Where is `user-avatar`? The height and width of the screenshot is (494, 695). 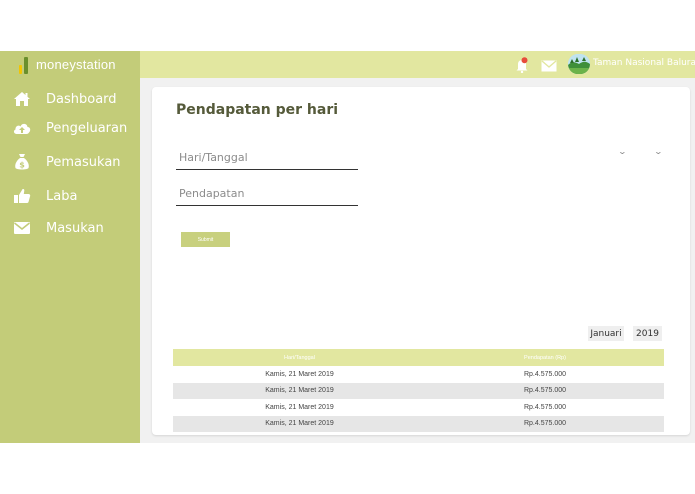
user-avatar is located at coordinates (579, 64).